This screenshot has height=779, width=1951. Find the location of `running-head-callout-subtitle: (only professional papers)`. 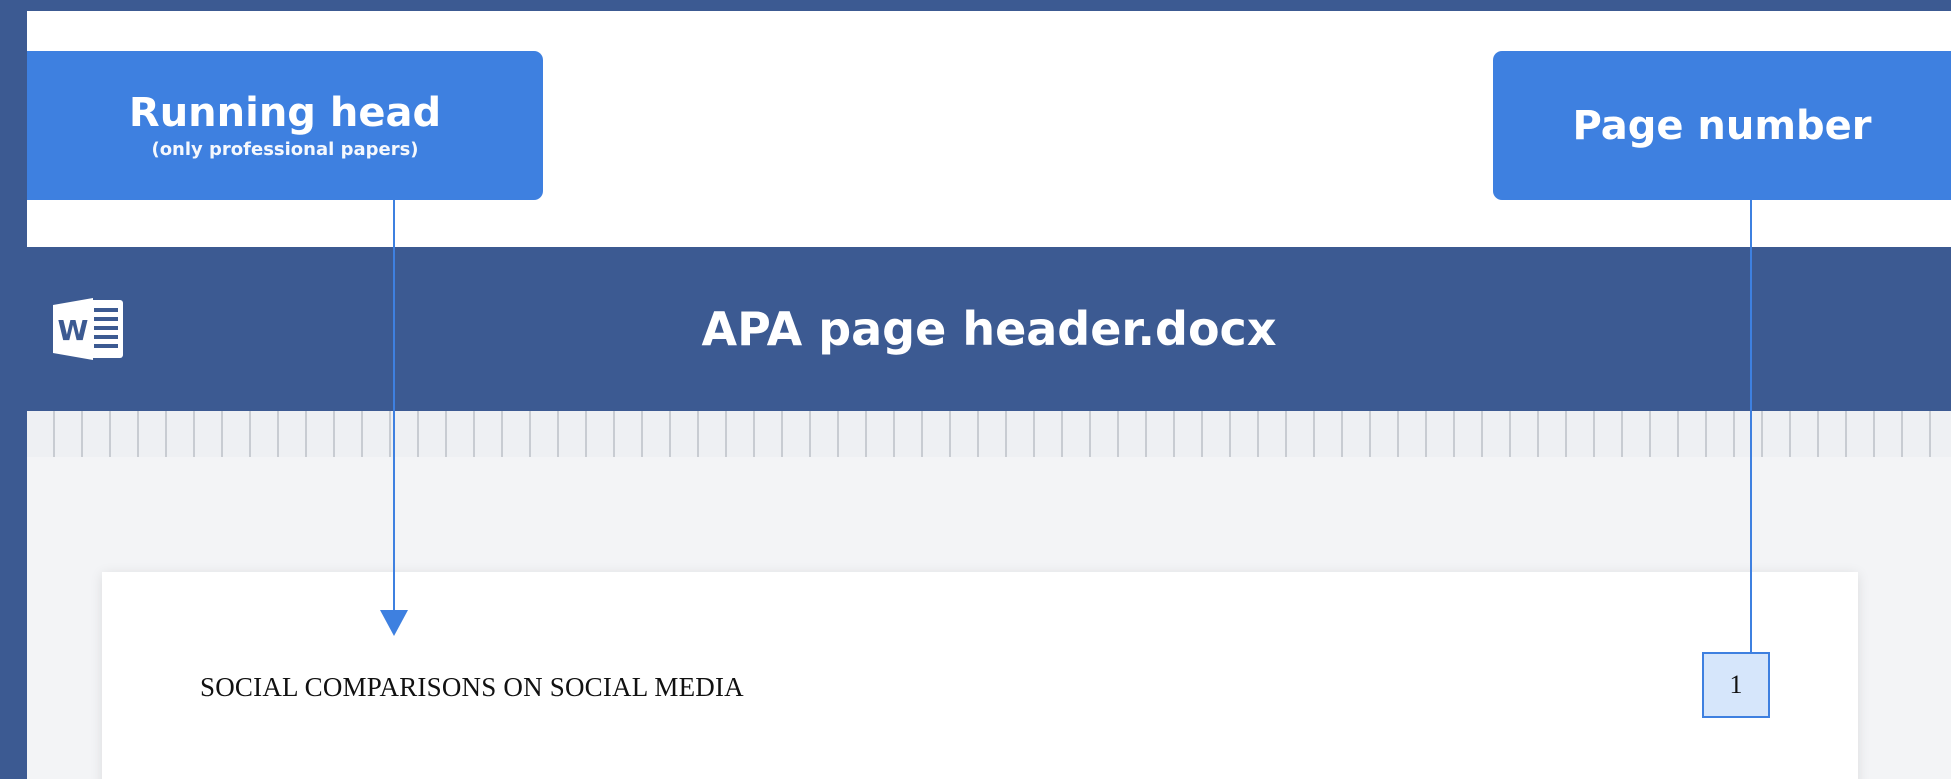

running-head-callout-subtitle: (only professional papers) is located at coordinates (285, 149).